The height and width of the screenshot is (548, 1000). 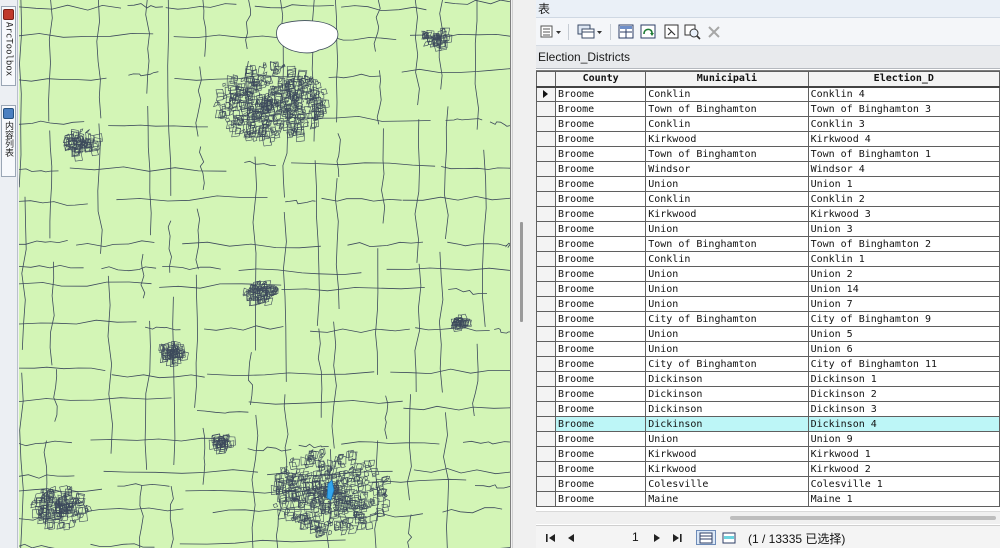 What do you see at coordinates (637, 537) in the screenshot?
I see `current-record-number: 1` at bounding box center [637, 537].